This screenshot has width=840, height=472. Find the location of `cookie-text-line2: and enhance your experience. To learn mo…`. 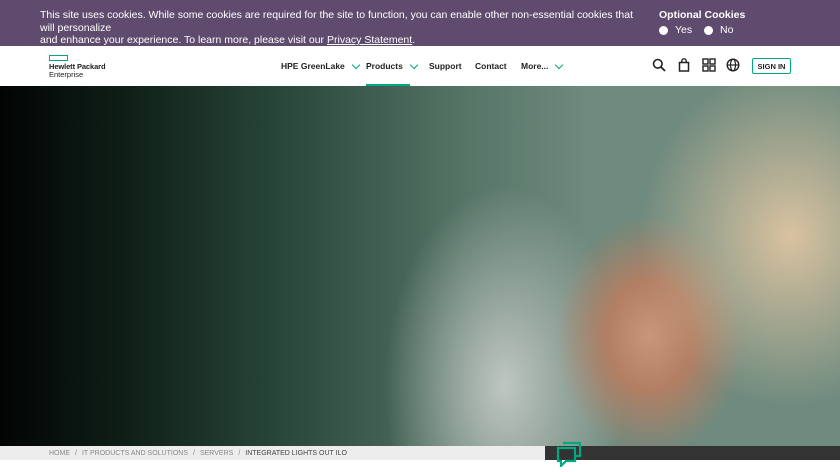

cookie-text-line2: and enhance your experience. To learn mo… is located at coordinates (183, 40).